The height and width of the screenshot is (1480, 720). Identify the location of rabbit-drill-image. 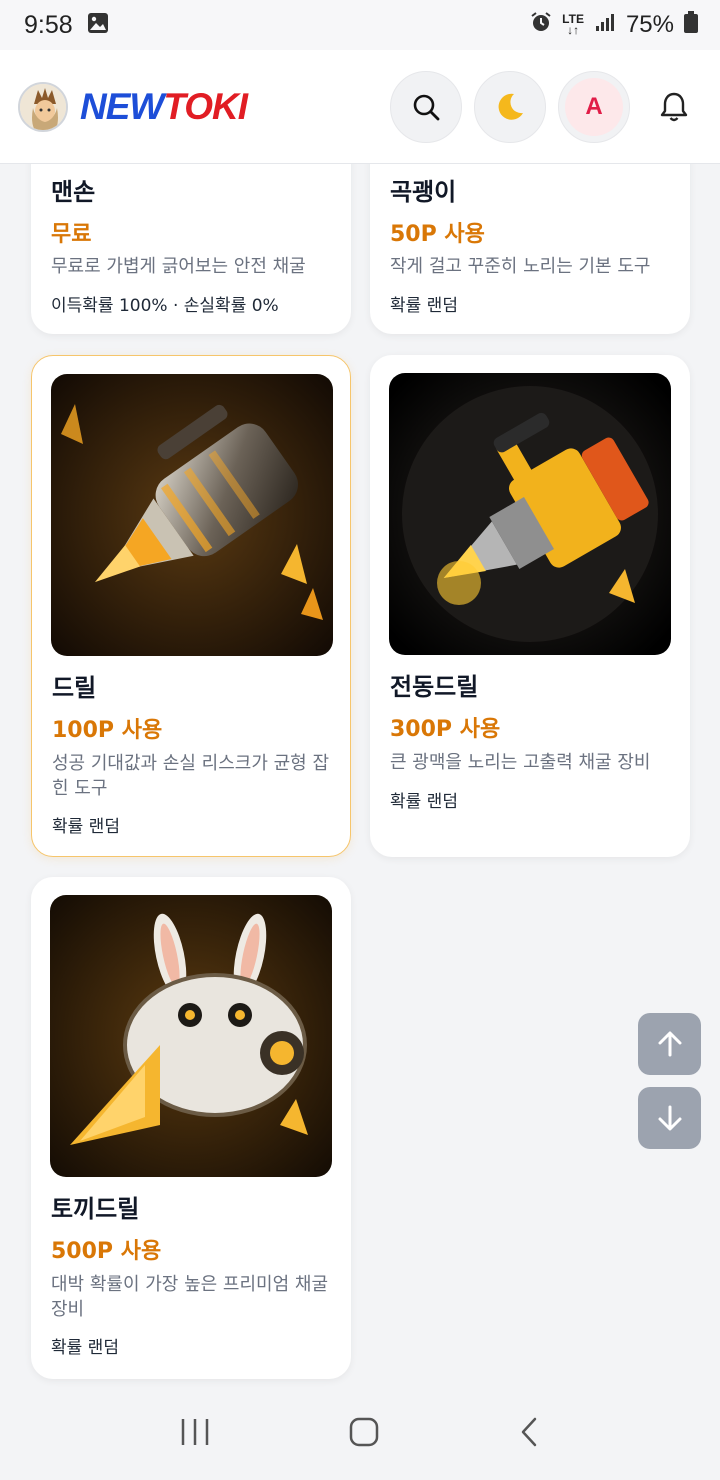
(191, 1036).